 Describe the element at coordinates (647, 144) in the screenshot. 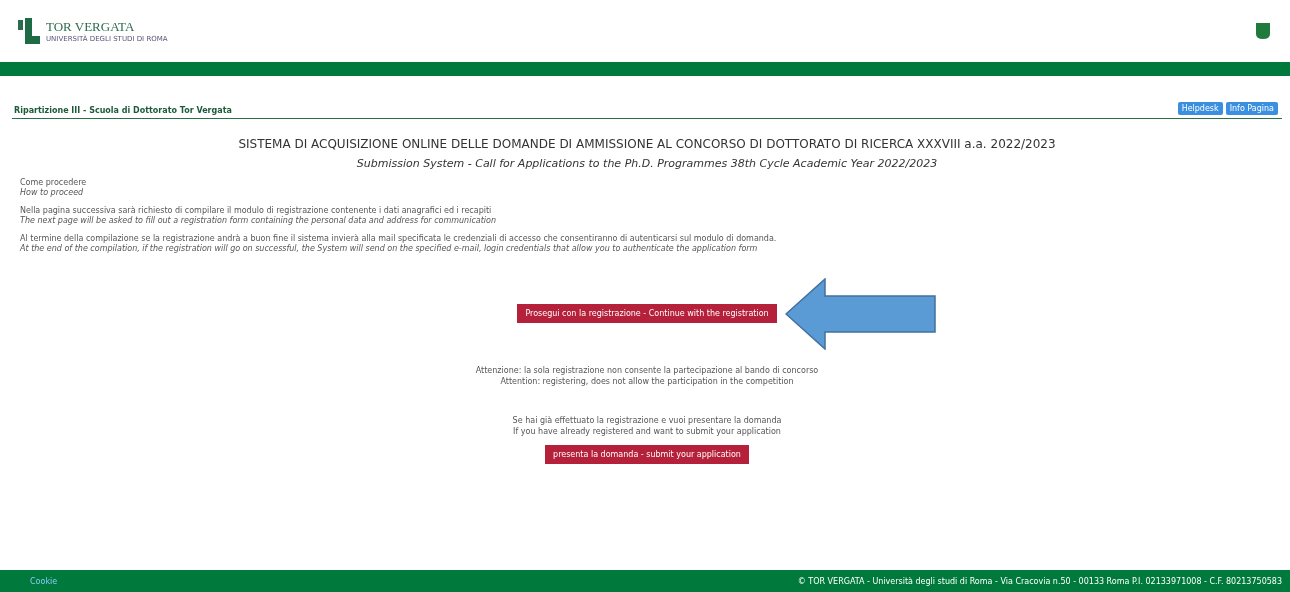

I see `page-title: SISTEMA DI ACQUISIZIONE ONLINE DELLE DOMANDE DI AMMISSIONE AL CONCORSO DI DOTTORATO DI RICERCA XXXVIII a.a. 2022/2023` at that location.